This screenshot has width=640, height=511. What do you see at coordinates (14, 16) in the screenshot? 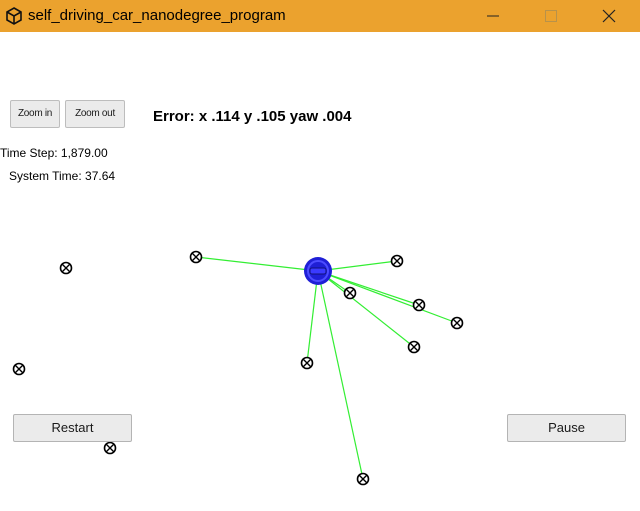
I see `unity-icon` at bounding box center [14, 16].